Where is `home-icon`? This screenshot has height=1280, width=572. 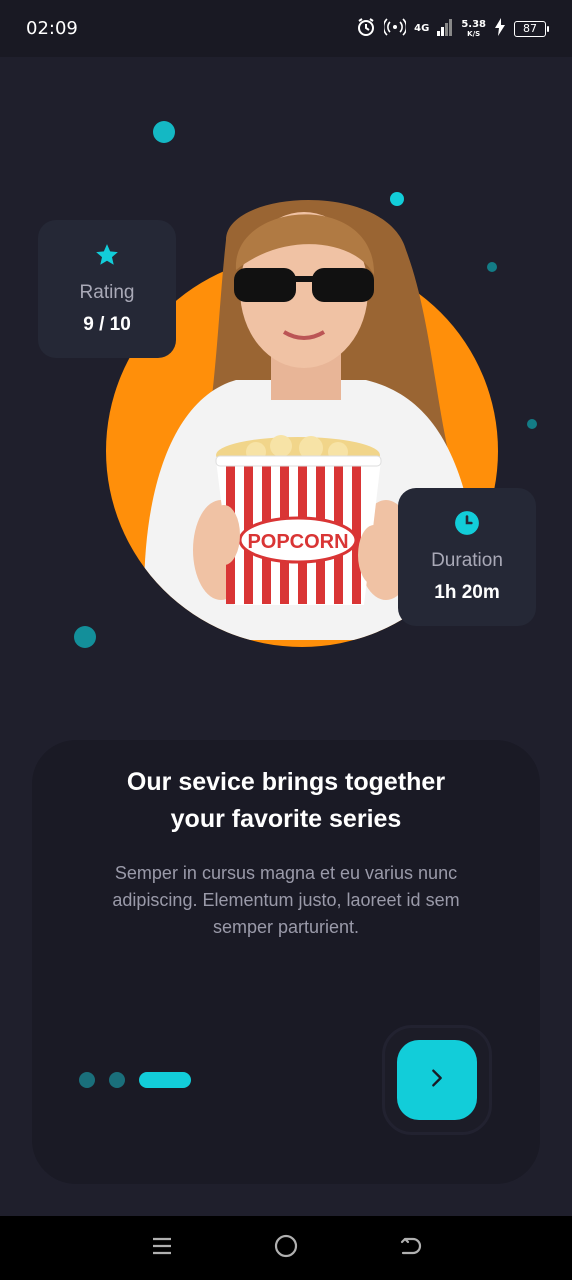
home-icon is located at coordinates (286, 1248).